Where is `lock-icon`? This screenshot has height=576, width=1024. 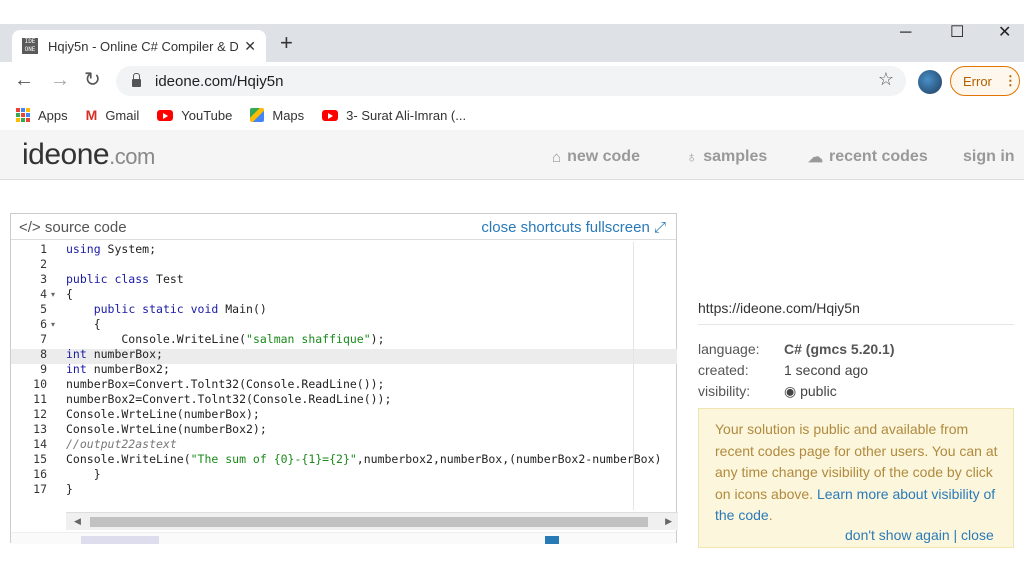 lock-icon is located at coordinates (136, 80).